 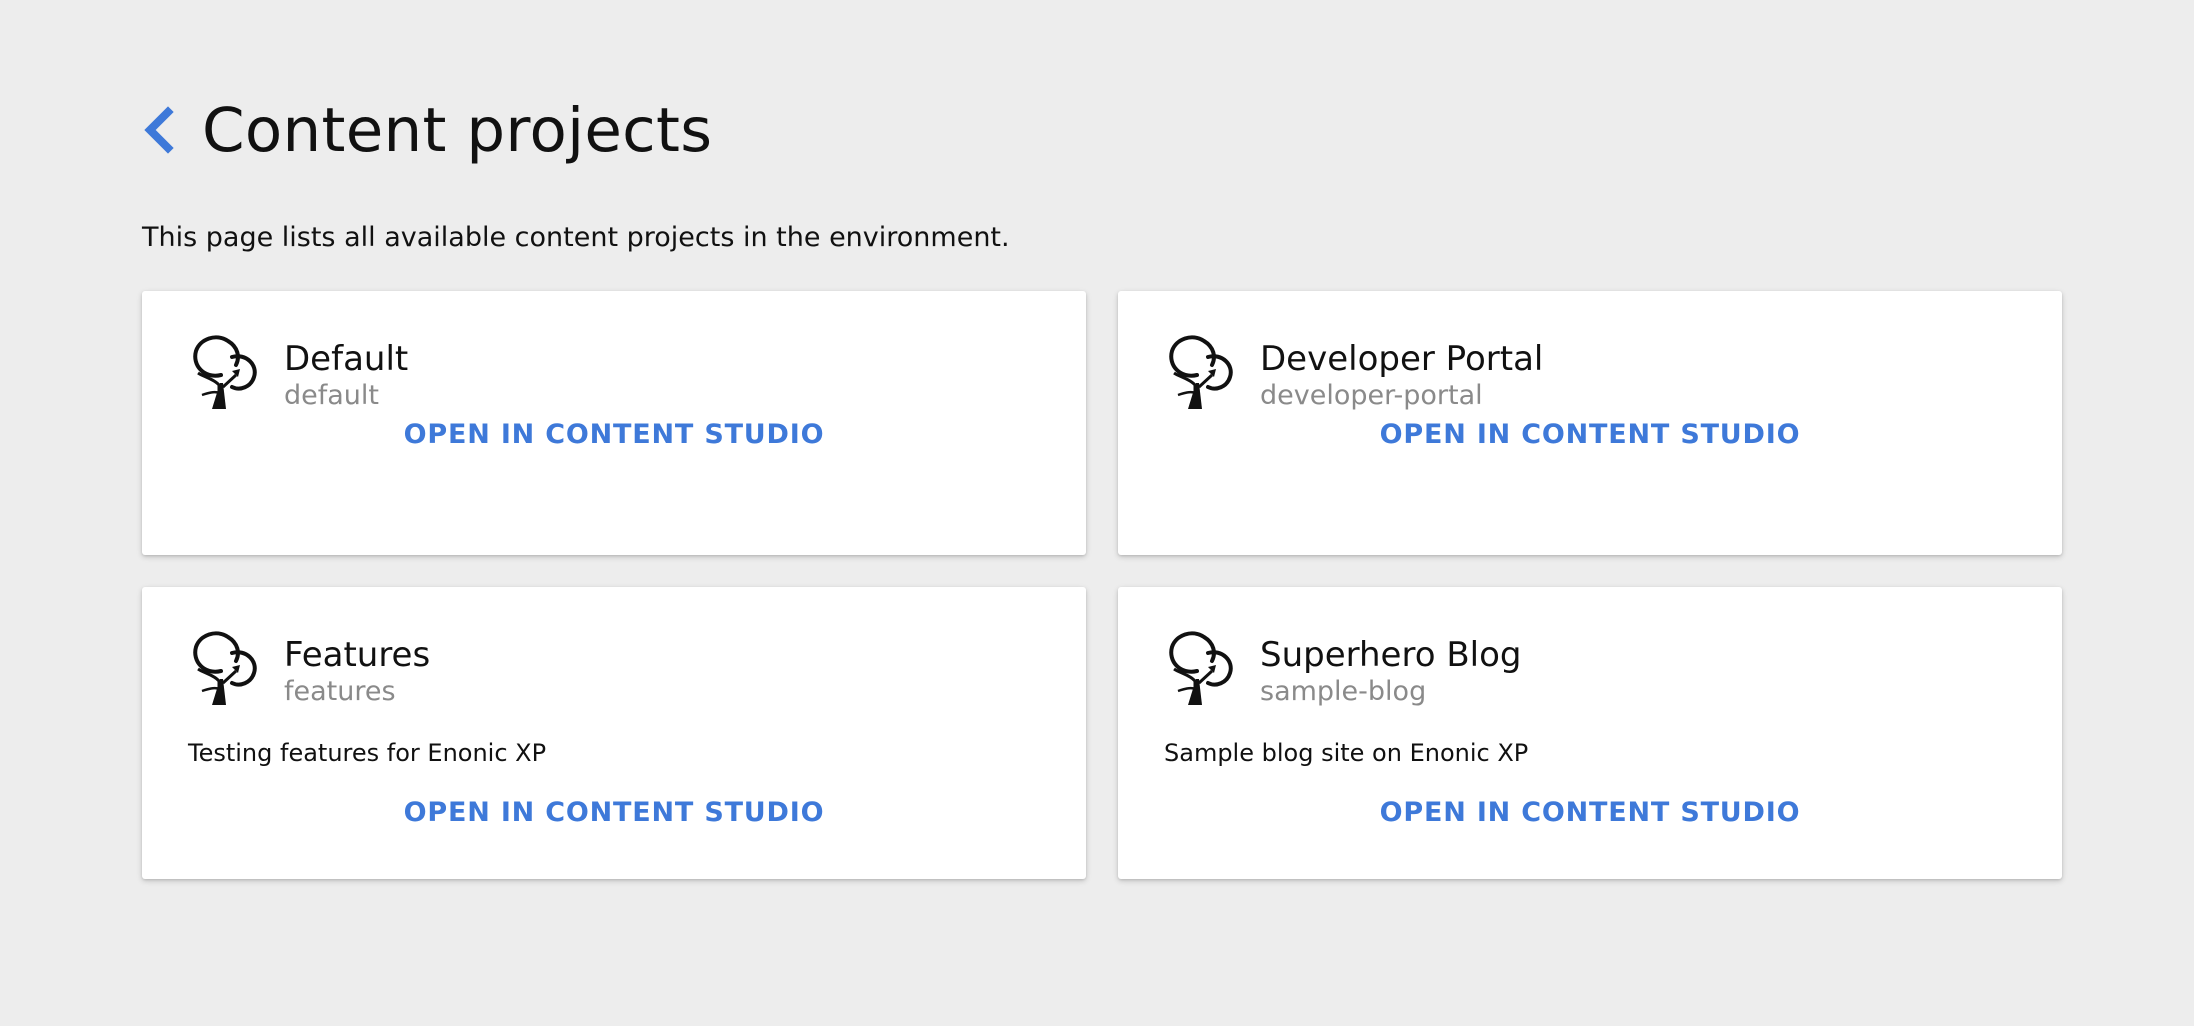 What do you see at coordinates (1346, 753) in the screenshot?
I see `project-description: Sample blog site on Enonic XP` at bounding box center [1346, 753].